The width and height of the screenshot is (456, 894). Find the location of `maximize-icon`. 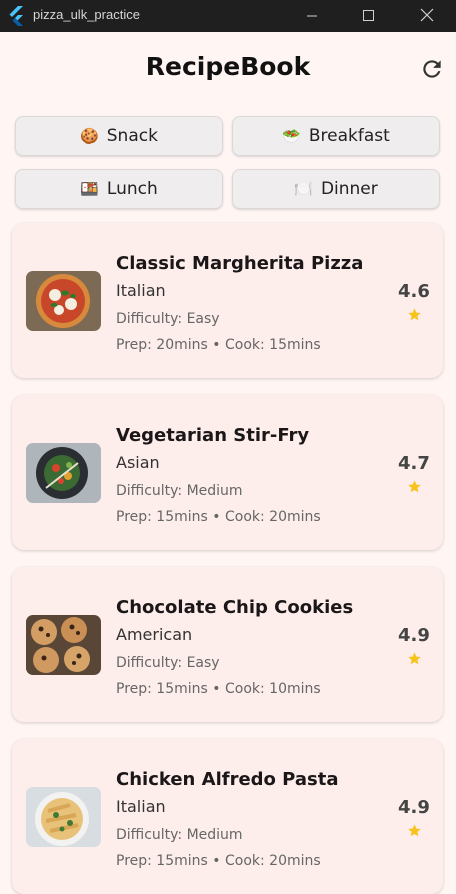

maximize-icon is located at coordinates (368, 15).